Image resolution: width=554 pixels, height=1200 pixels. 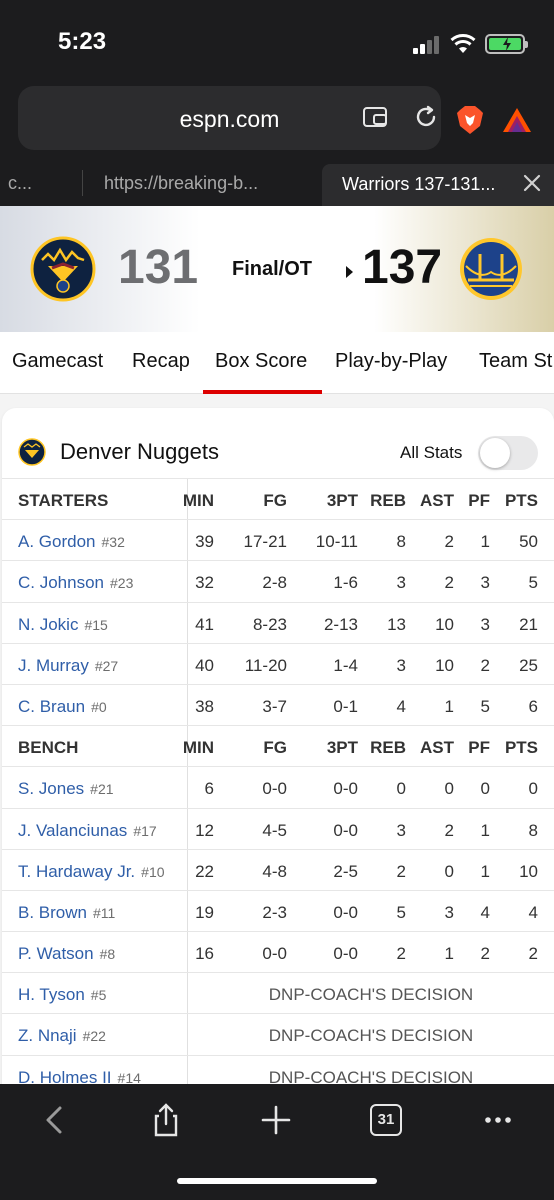 What do you see at coordinates (345, 665) in the screenshot?
I see `stat-3pt: 1-4` at bounding box center [345, 665].